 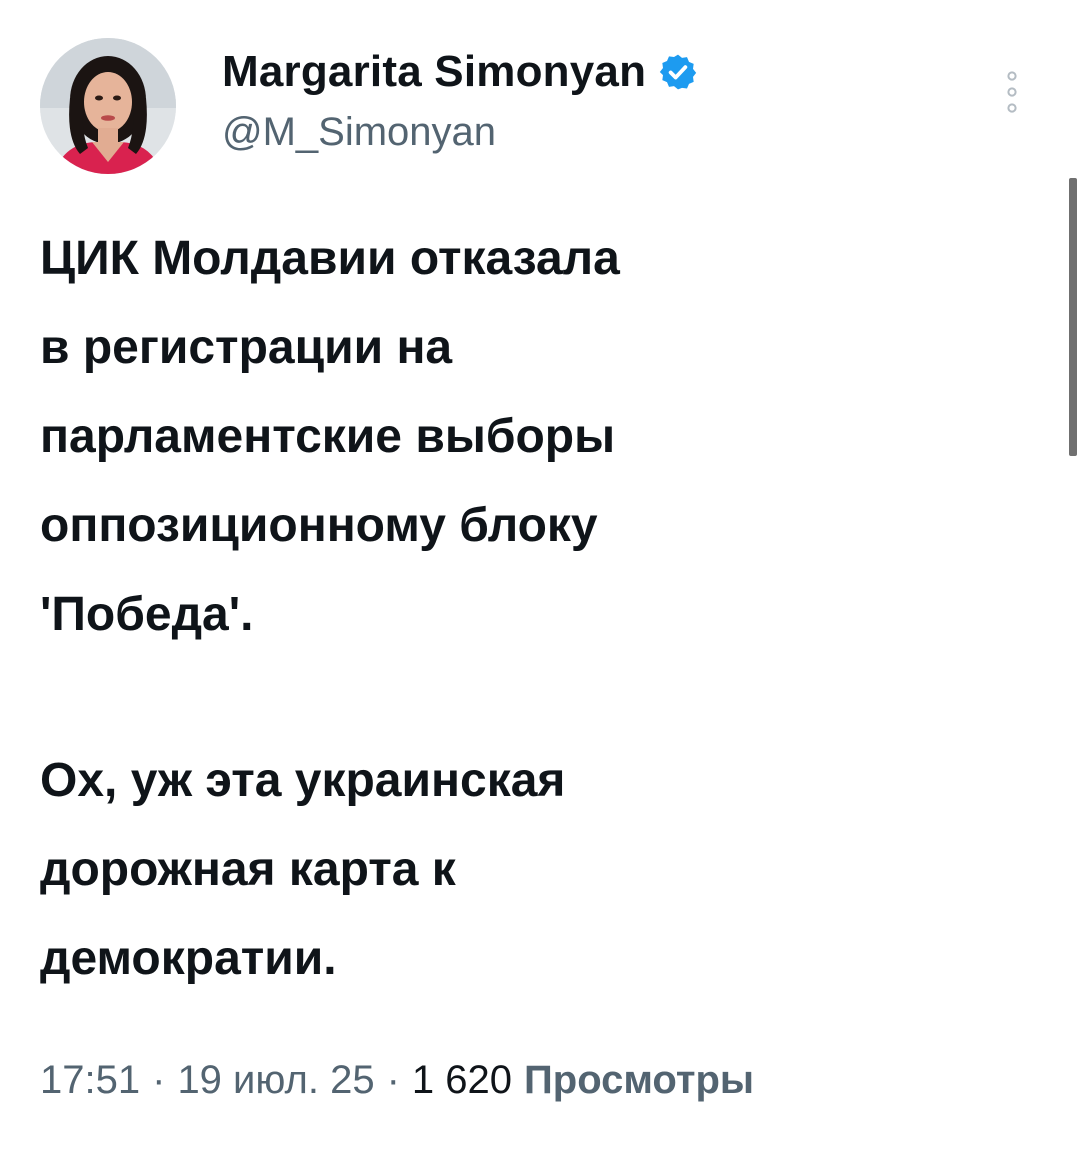 What do you see at coordinates (639, 1080) in the screenshot?
I see `views-label: Просмотры` at bounding box center [639, 1080].